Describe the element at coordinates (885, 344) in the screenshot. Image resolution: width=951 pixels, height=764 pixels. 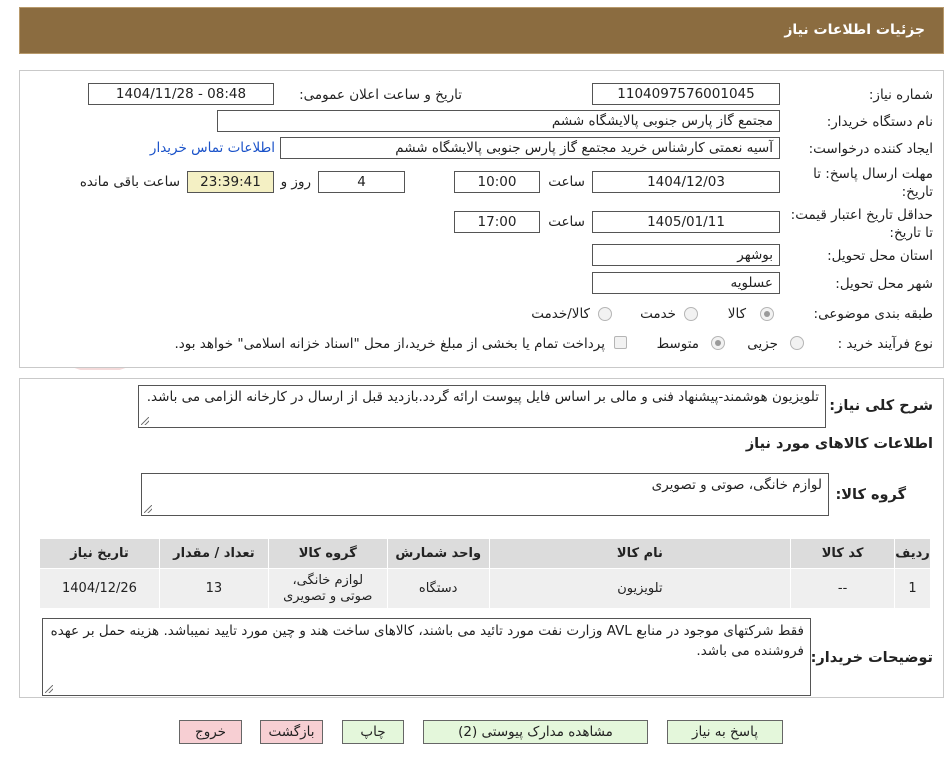
I see `process-label: نوع فرآیند خرید :` at that location.